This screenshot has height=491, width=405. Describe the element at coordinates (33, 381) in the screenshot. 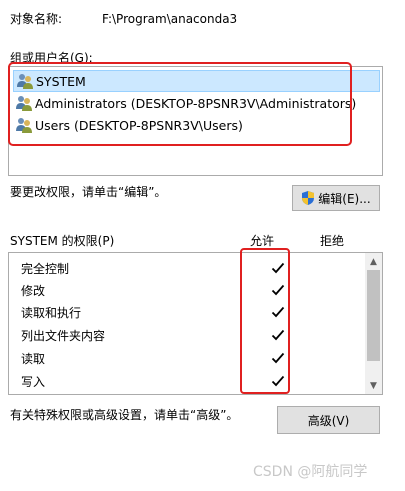

I see `permission-name: 写入` at that location.